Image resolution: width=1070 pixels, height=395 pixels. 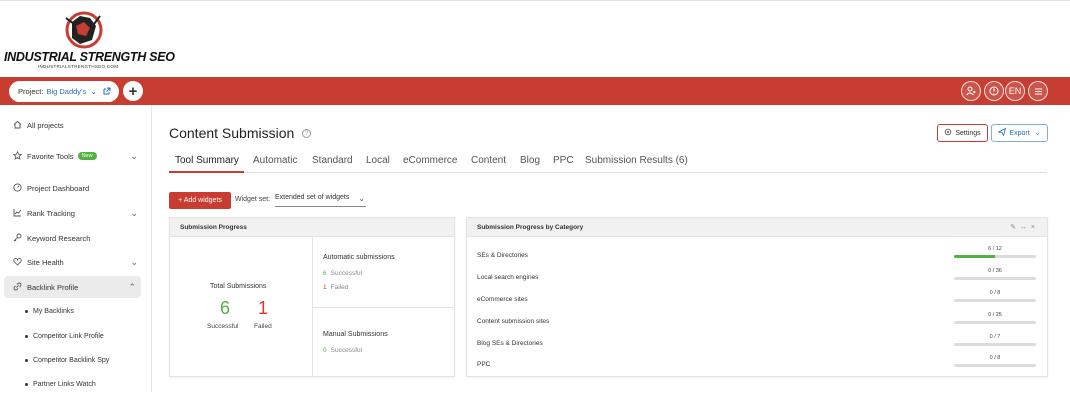 What do you see at coordinates (339, 287) in the screenshot?
I see `automatic-failed-label: Failed` at bounding box center [339, 287].